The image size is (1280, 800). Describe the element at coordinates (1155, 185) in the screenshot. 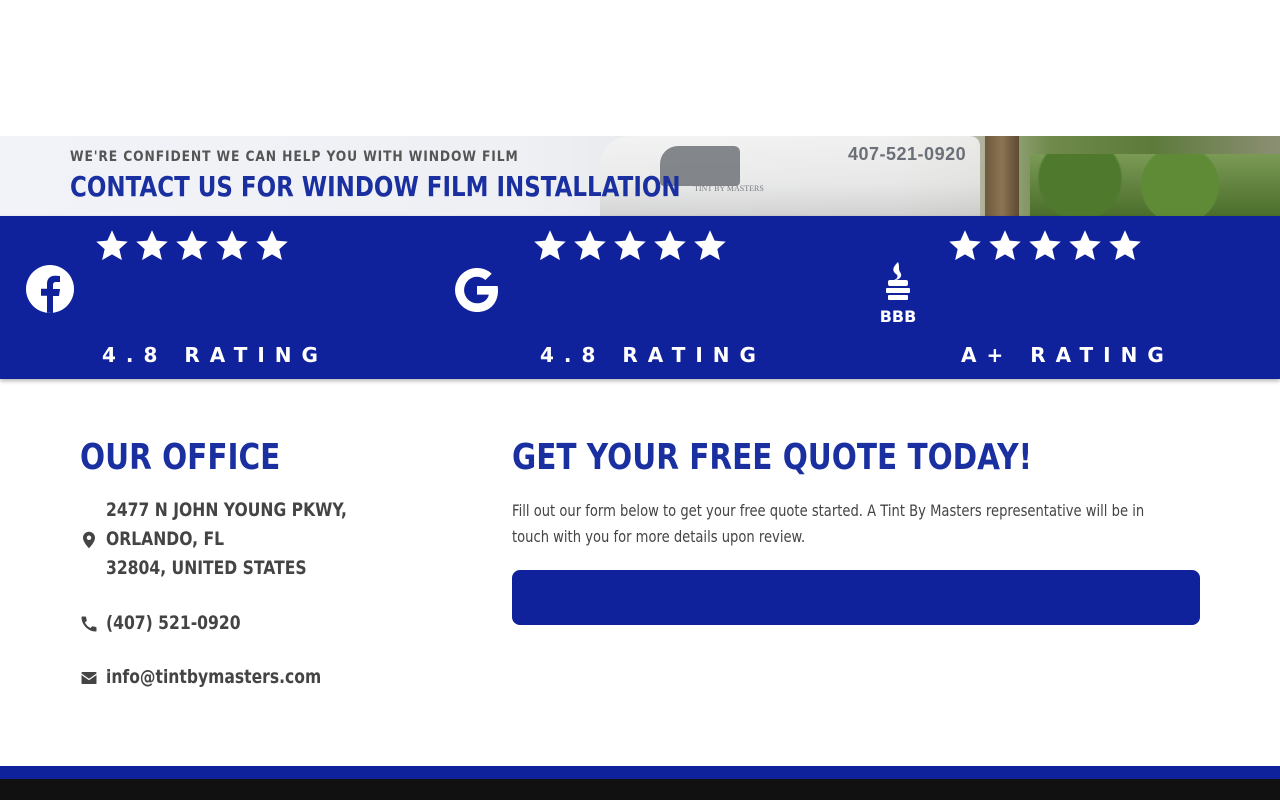

I see `hedge-image` at that location.